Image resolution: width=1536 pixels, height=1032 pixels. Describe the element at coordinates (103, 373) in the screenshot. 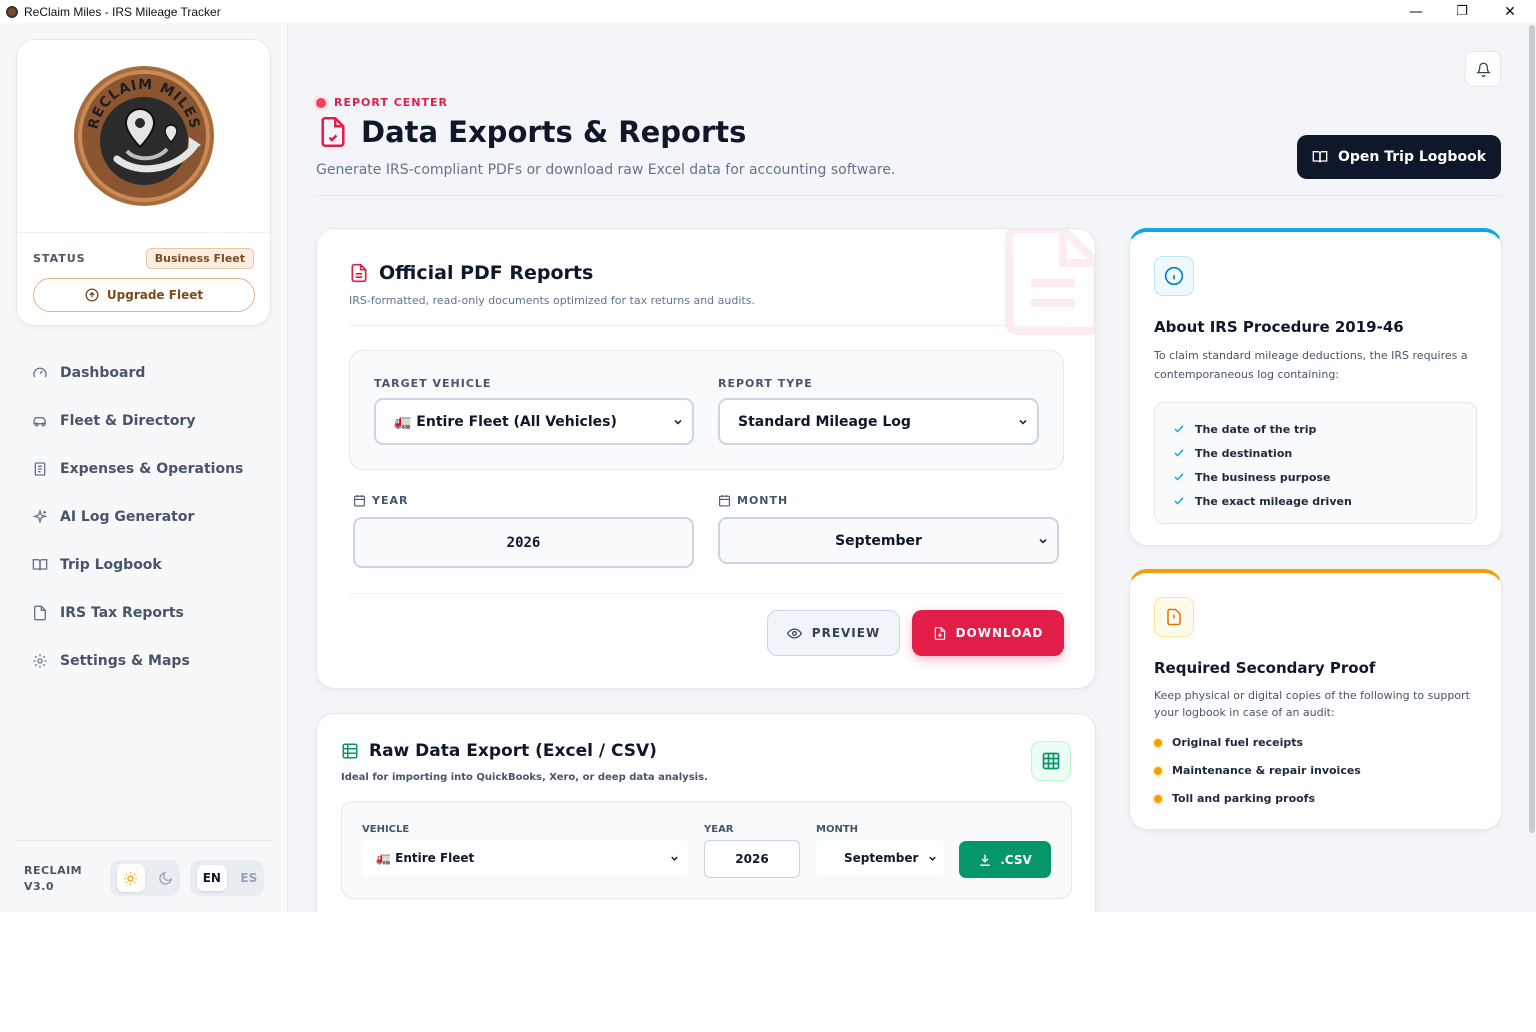

I see `sidebar-item-label: Dashboard` at that location.